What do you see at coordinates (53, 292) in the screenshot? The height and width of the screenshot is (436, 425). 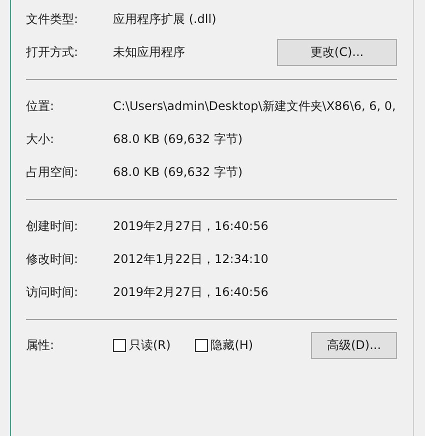 I see `field-label: 访问时间:` at bounding box center [53, 292].